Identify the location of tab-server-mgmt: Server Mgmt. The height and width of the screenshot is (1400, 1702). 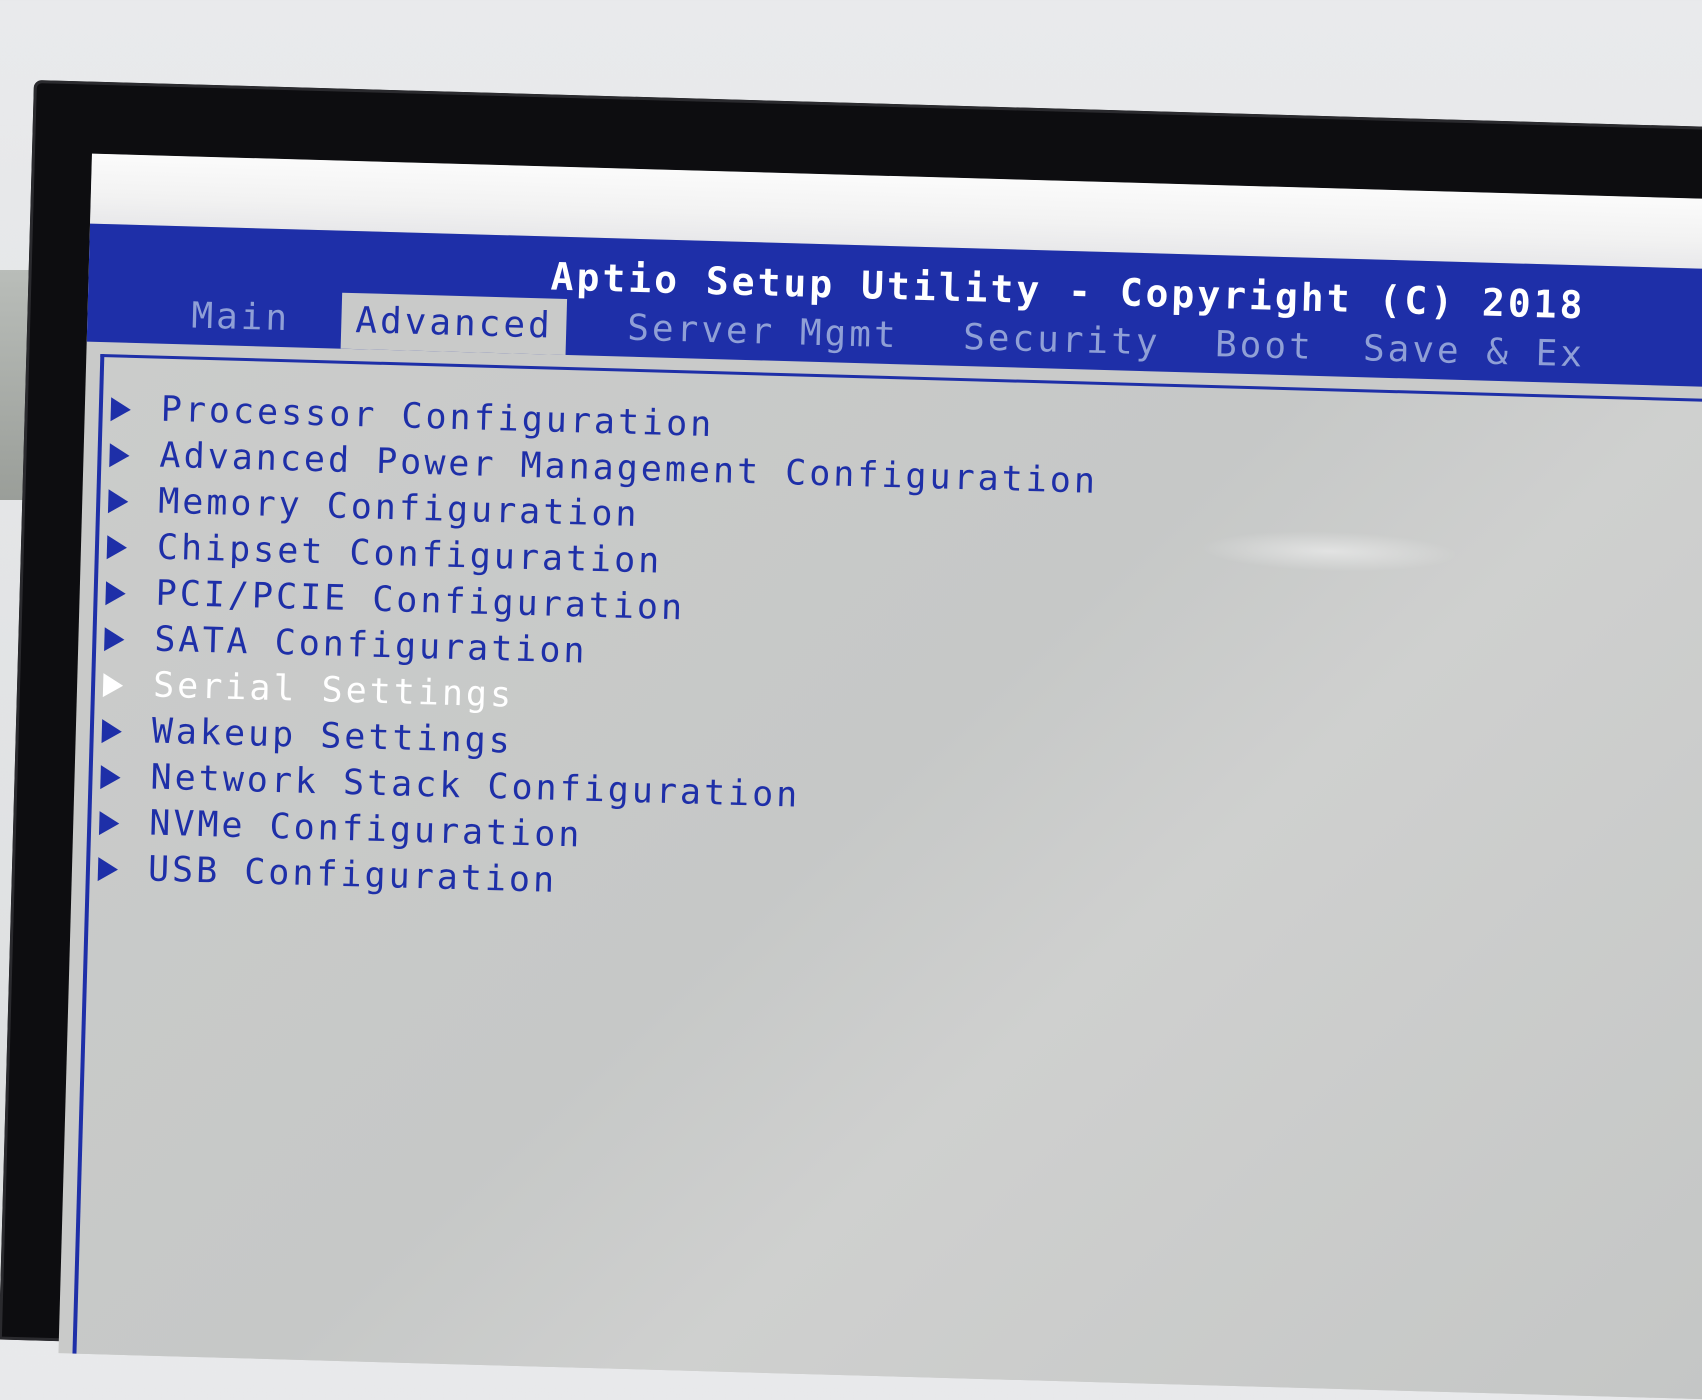
(763, 332).